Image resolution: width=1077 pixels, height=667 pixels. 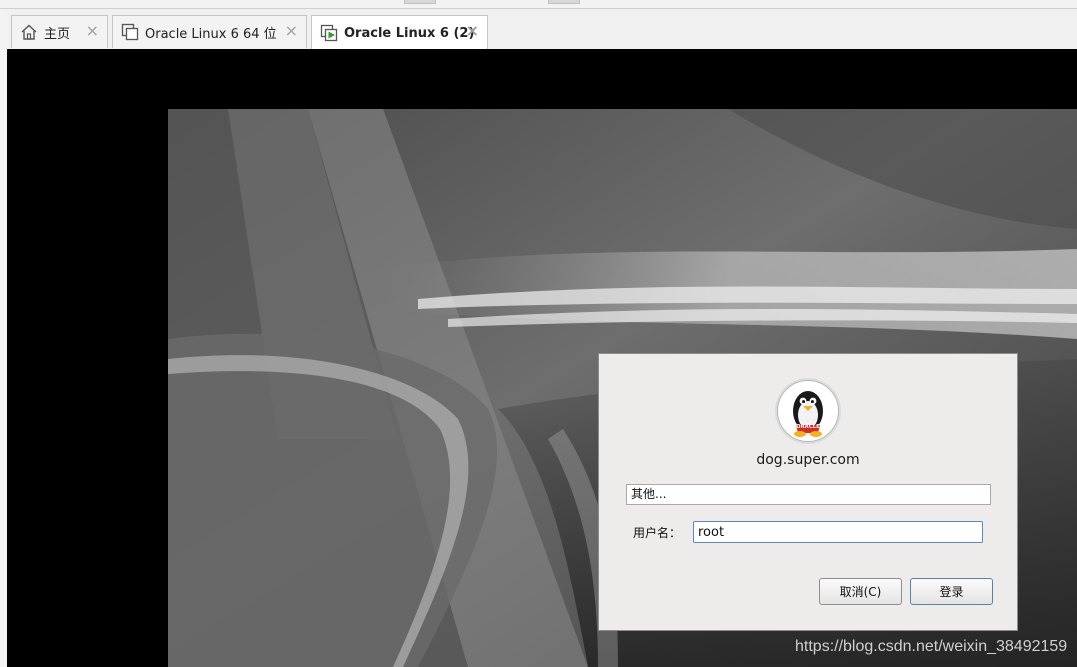 I want to click on vm-icon, so click(x=130, y=32).